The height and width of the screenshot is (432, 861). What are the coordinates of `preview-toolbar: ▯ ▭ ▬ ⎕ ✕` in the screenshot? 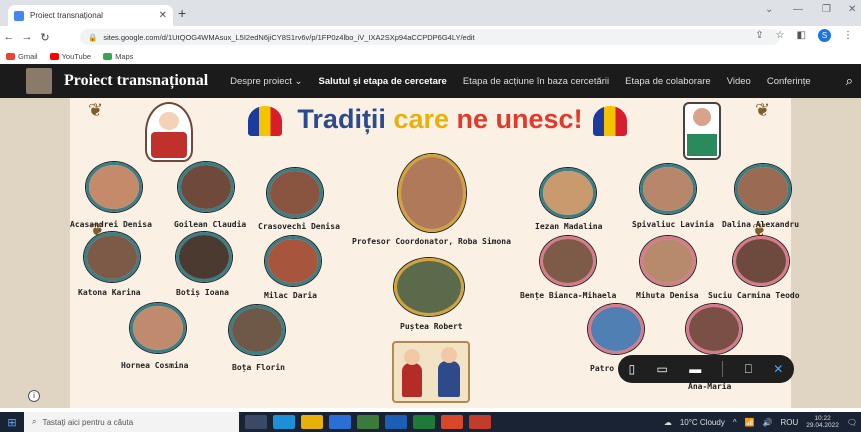 It's located at (706, 369).